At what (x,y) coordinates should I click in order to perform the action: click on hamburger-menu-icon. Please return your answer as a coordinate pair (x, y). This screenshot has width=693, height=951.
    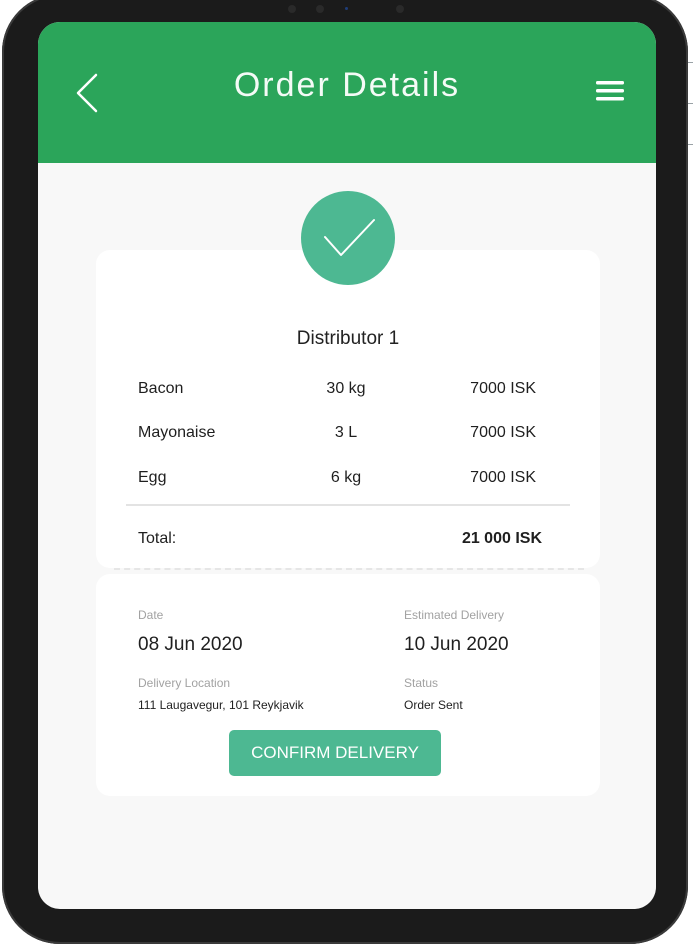
    Looking at the image, I should click on (610, 91).